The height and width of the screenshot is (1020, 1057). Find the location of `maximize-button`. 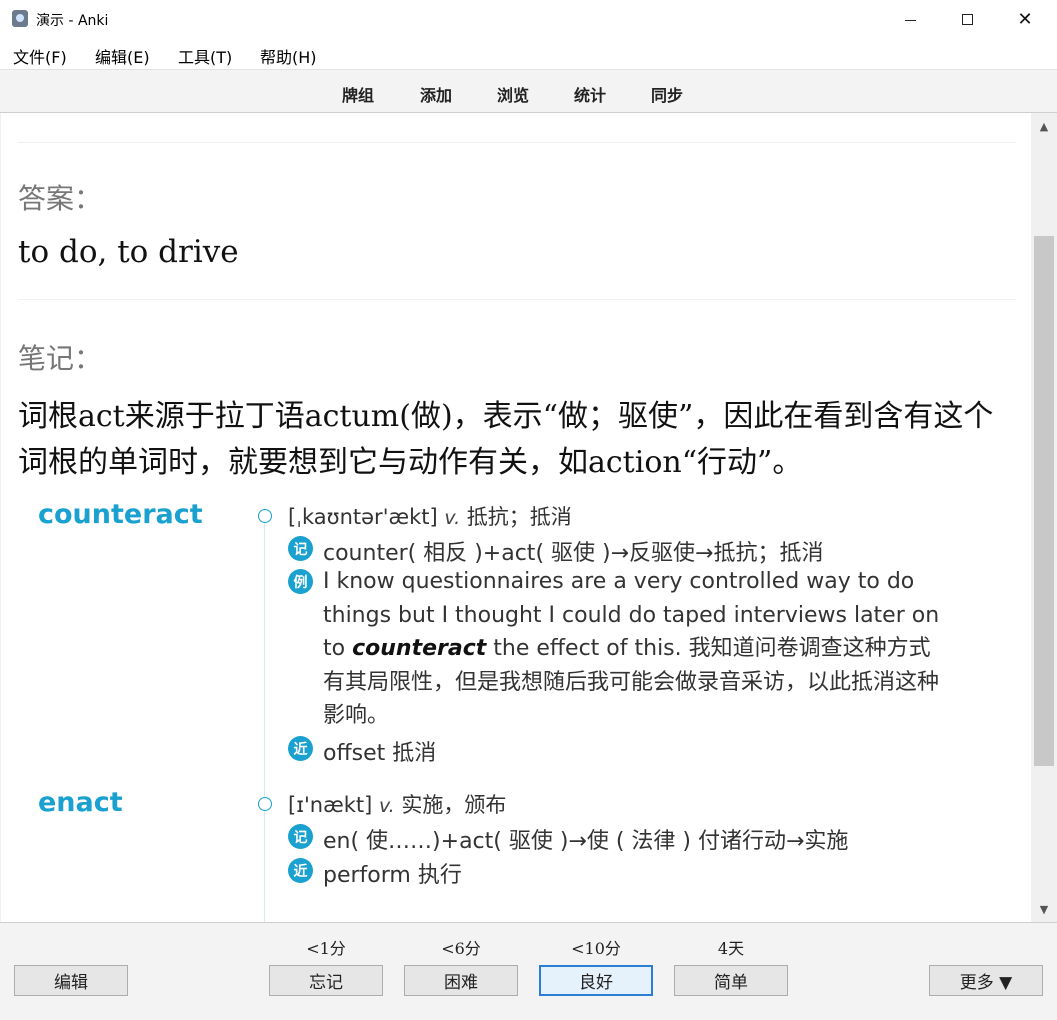

maximize-button is located at coordinates (967, 19).